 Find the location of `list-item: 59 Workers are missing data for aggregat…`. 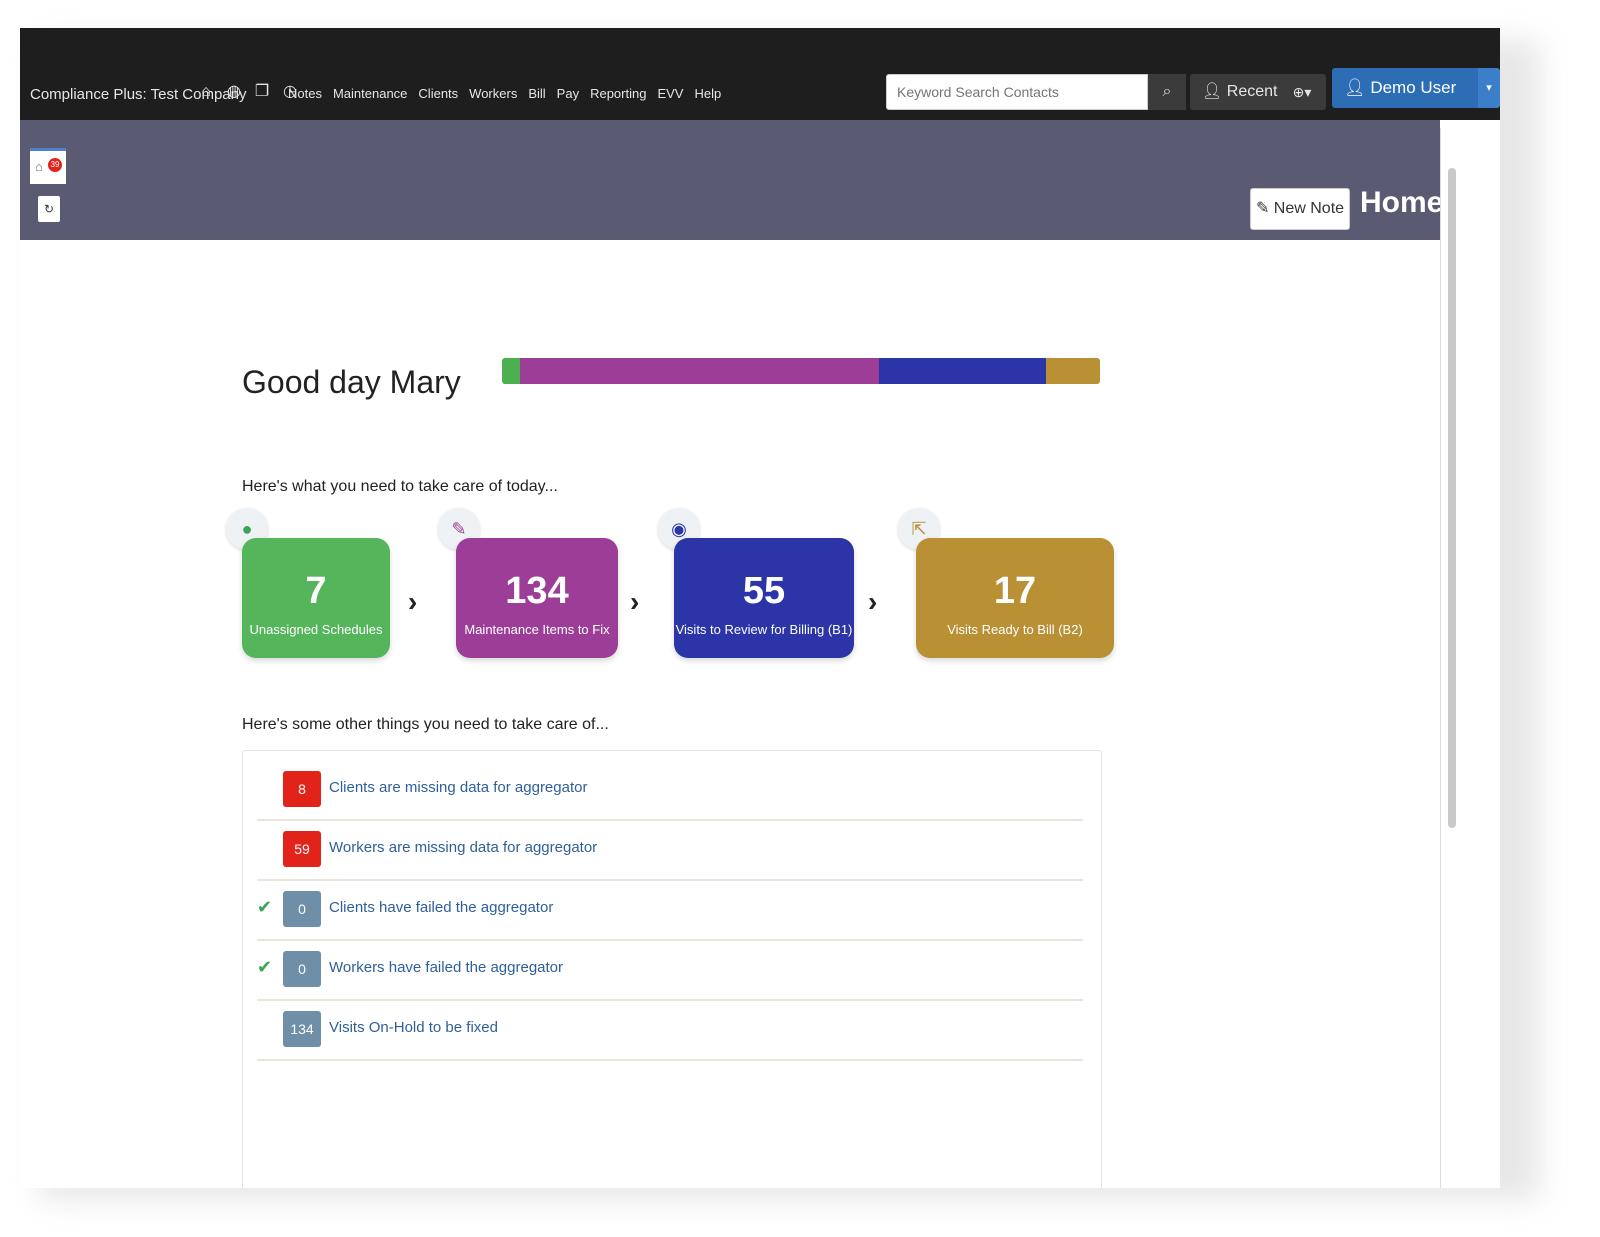

list-item: 59 Workers are missing data for aggregat… is located at coordinates (670, 852).